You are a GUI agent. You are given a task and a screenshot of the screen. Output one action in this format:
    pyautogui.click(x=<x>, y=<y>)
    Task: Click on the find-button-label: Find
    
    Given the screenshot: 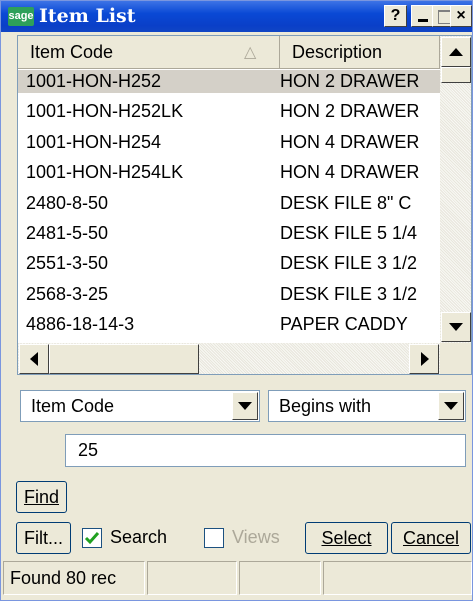 What is the action you would take?
    pyautogui.click(x=41, y=497)
    